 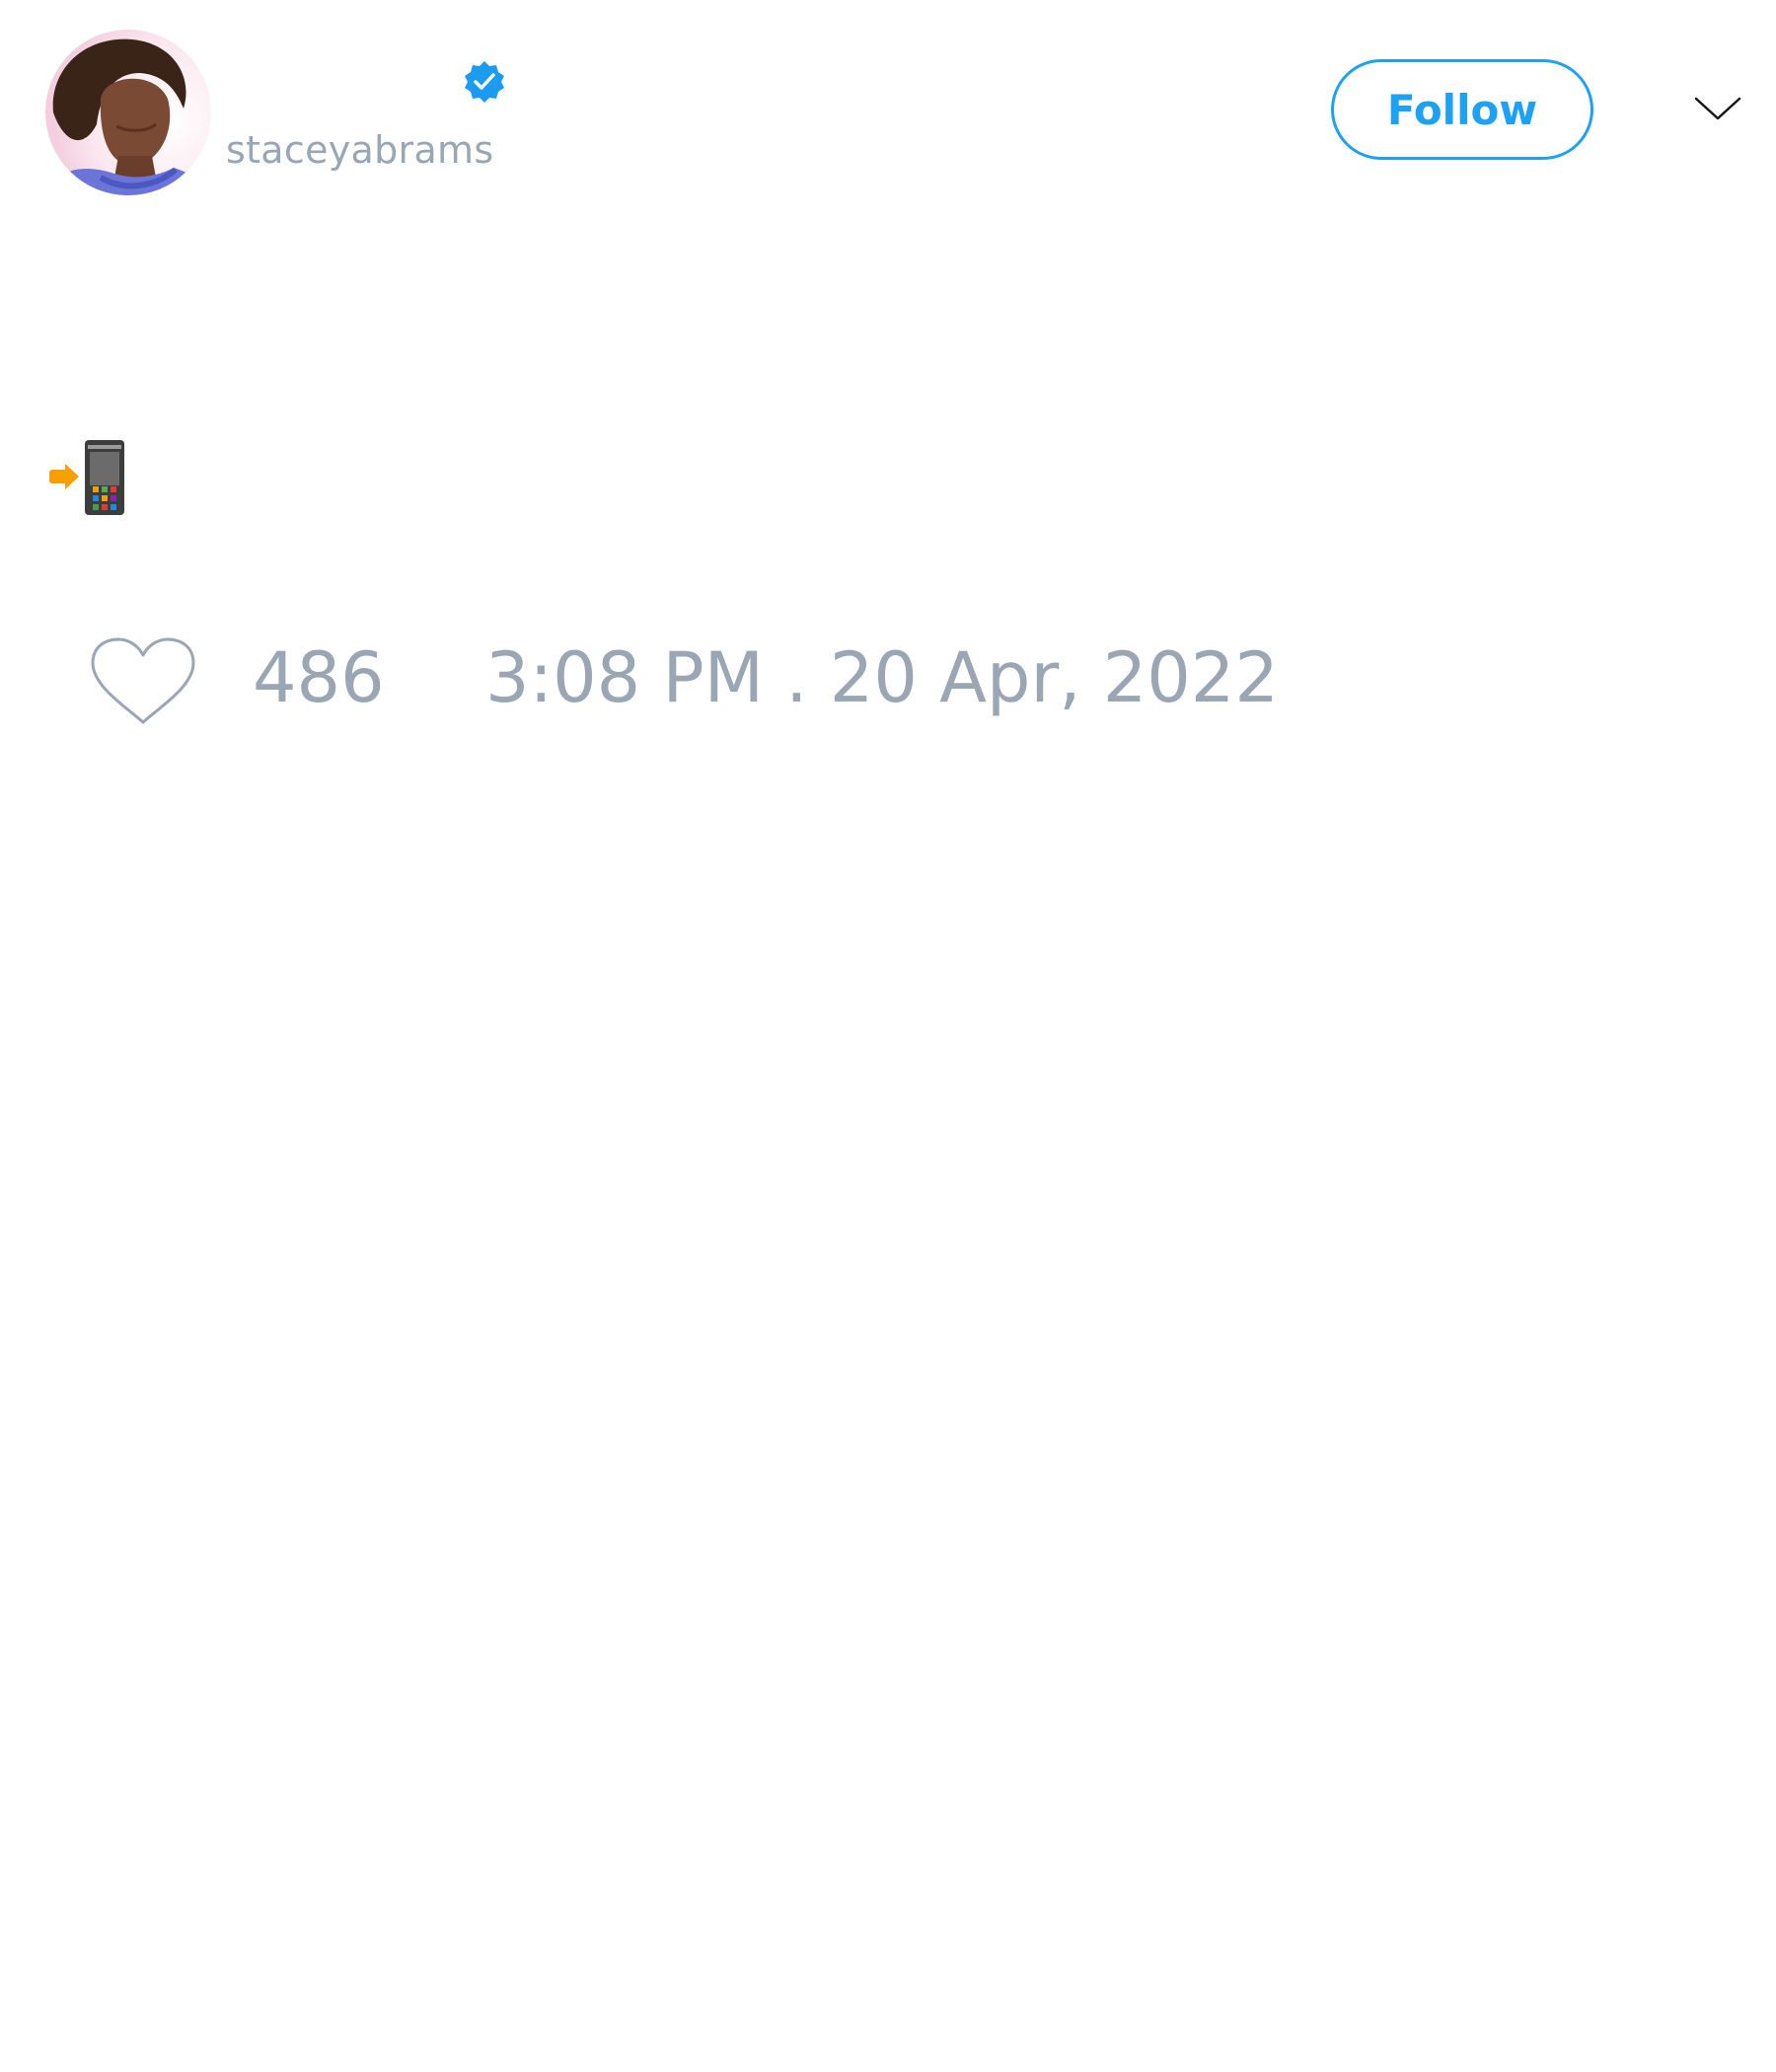 I want to click on arrow-right-icon, so click(x=64, y=477).